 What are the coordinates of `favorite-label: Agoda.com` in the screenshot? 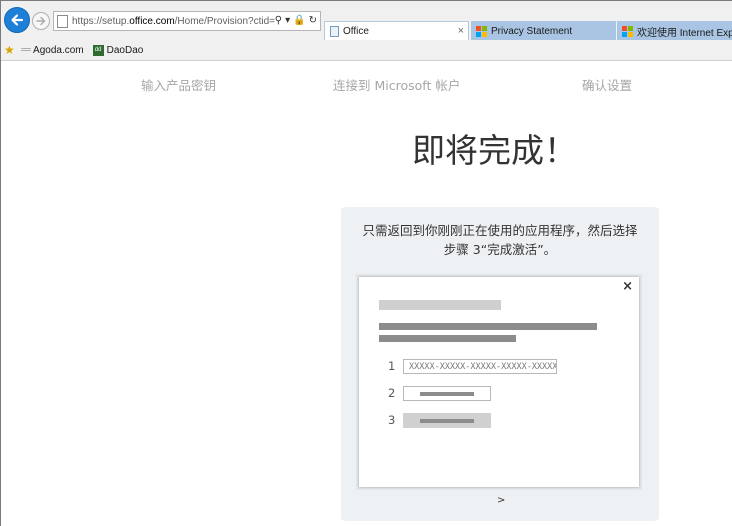 It's located at (58, 50).